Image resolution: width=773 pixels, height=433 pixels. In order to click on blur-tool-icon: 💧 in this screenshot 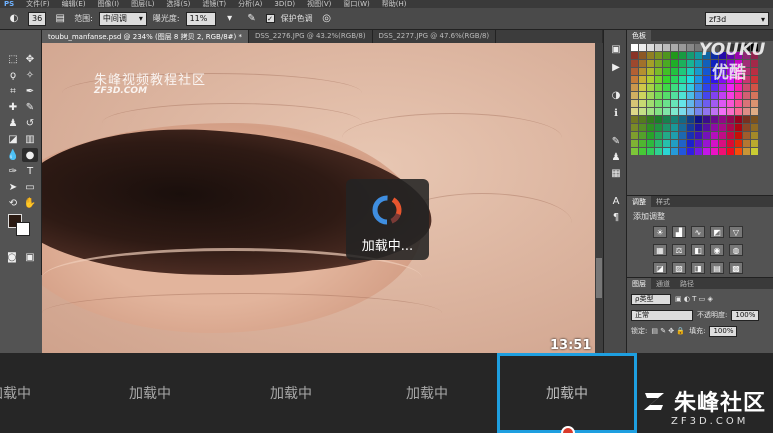, I will do `click(13, 155)`.